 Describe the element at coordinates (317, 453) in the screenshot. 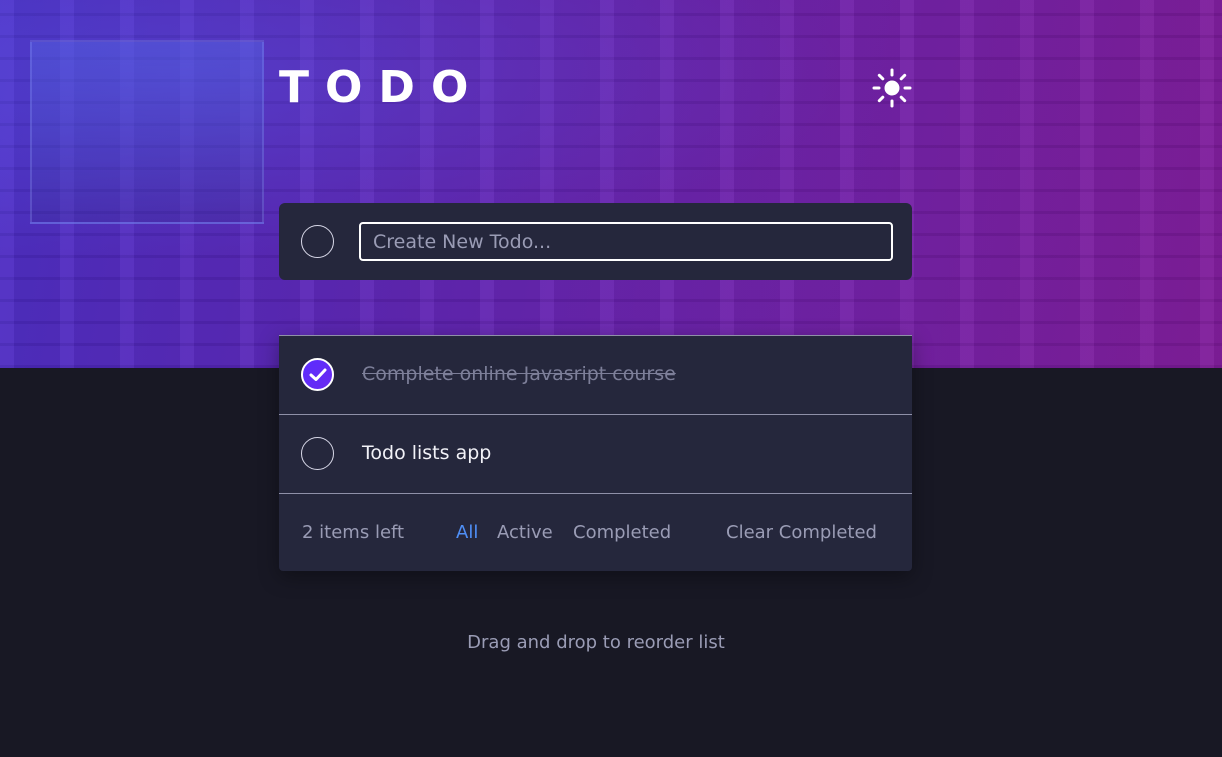

I see `todo-checkbox` at that location.